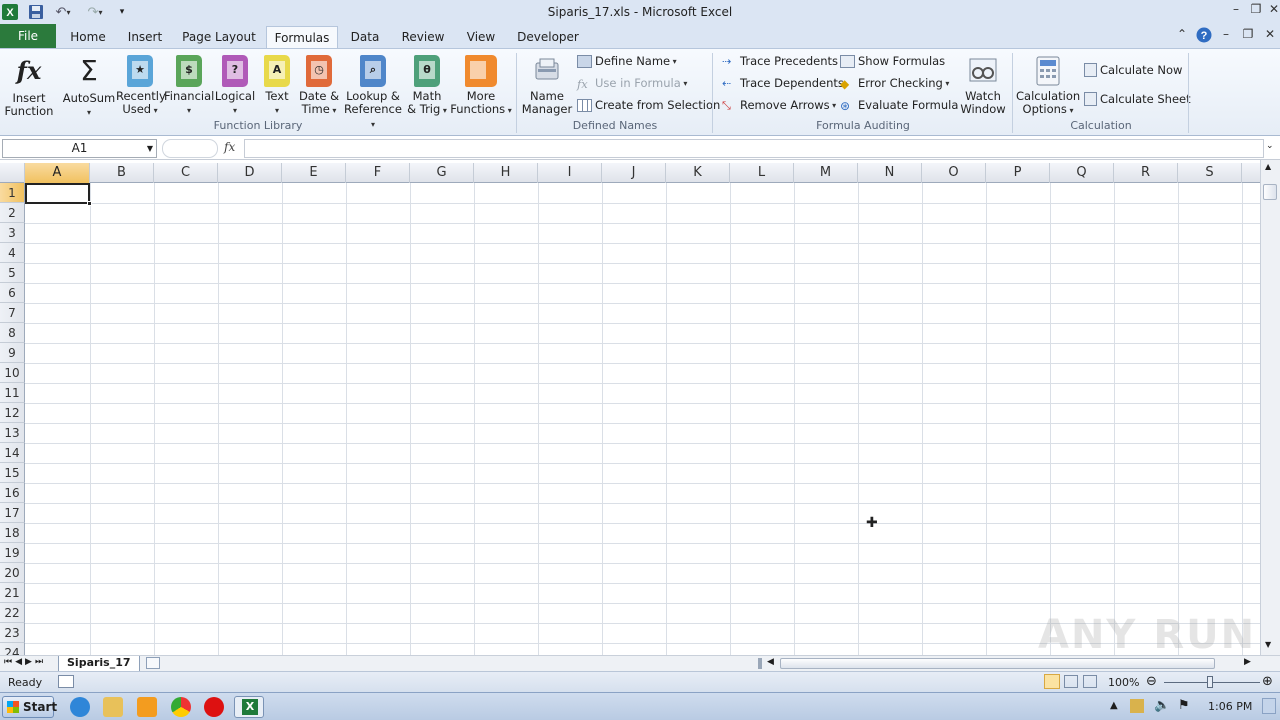 The height and width of the screenshot is (720, 1280). I want to click on column-header: B, so click(122, 173).